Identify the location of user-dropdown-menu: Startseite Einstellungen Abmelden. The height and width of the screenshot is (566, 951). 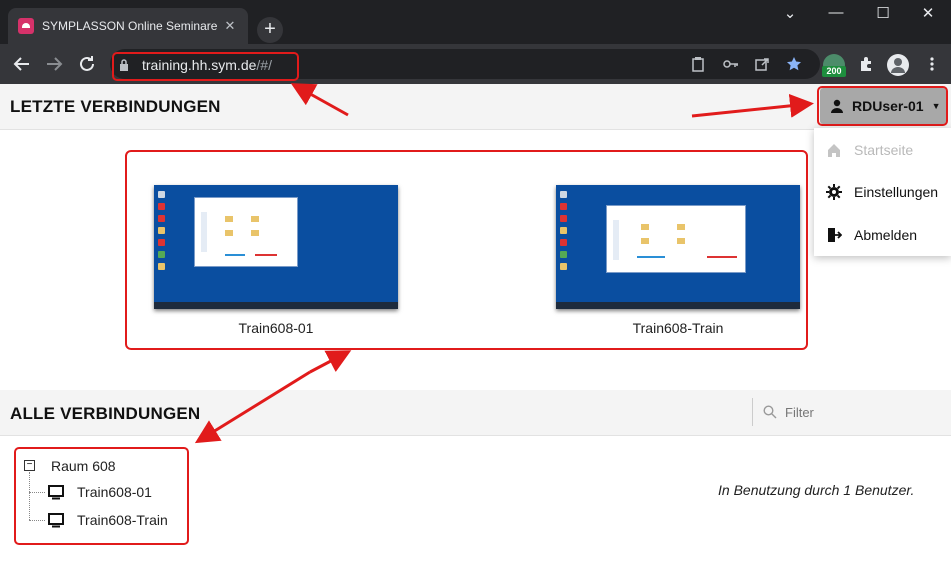
(882, 192).